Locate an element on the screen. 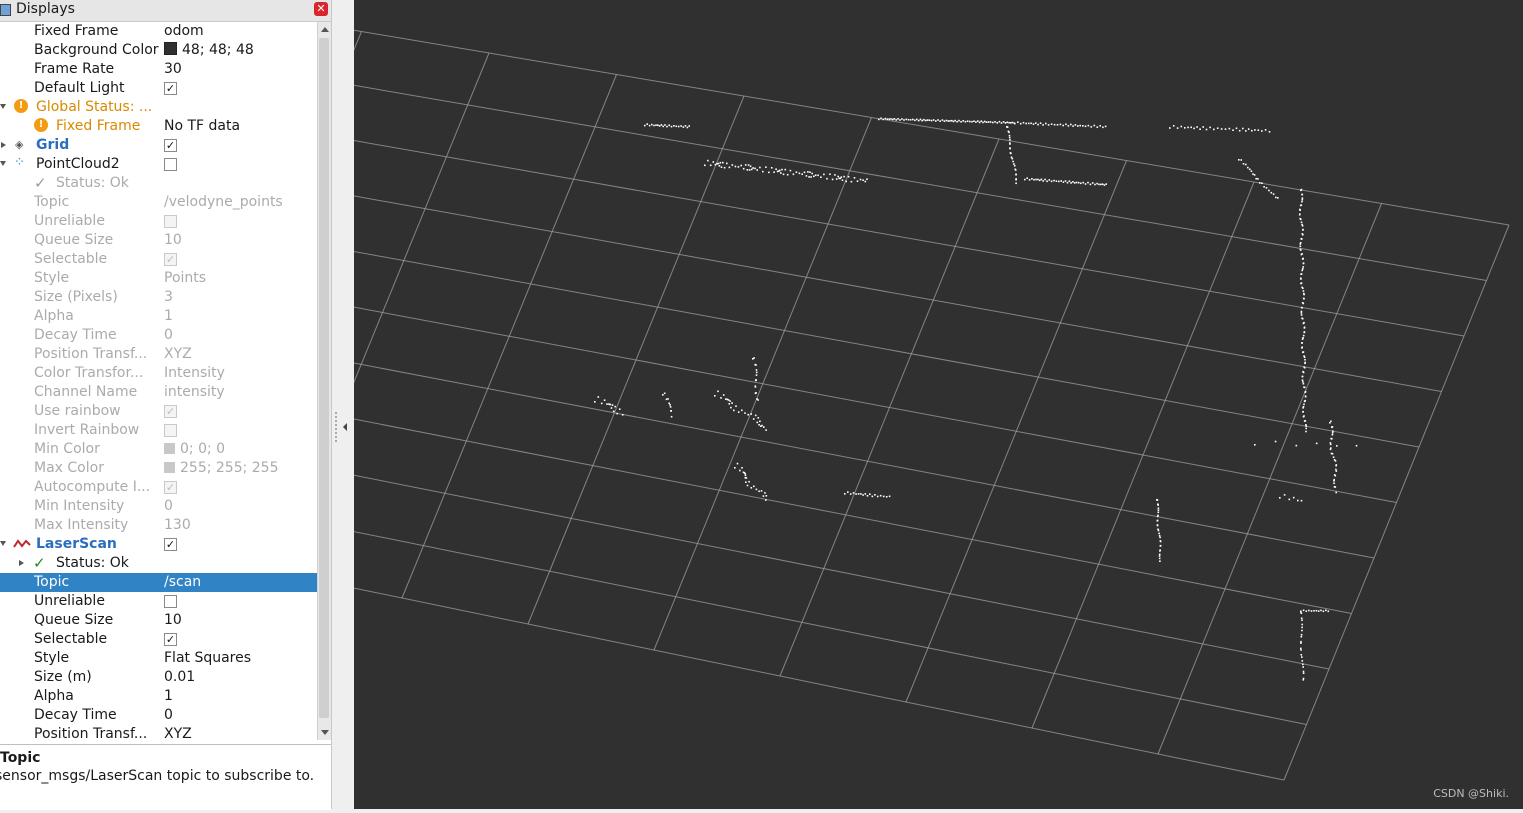 Image resolution: width=1523 pixels, height=813 pixels. grid-checkbox: ✓ is located at coordinates (170, 145).